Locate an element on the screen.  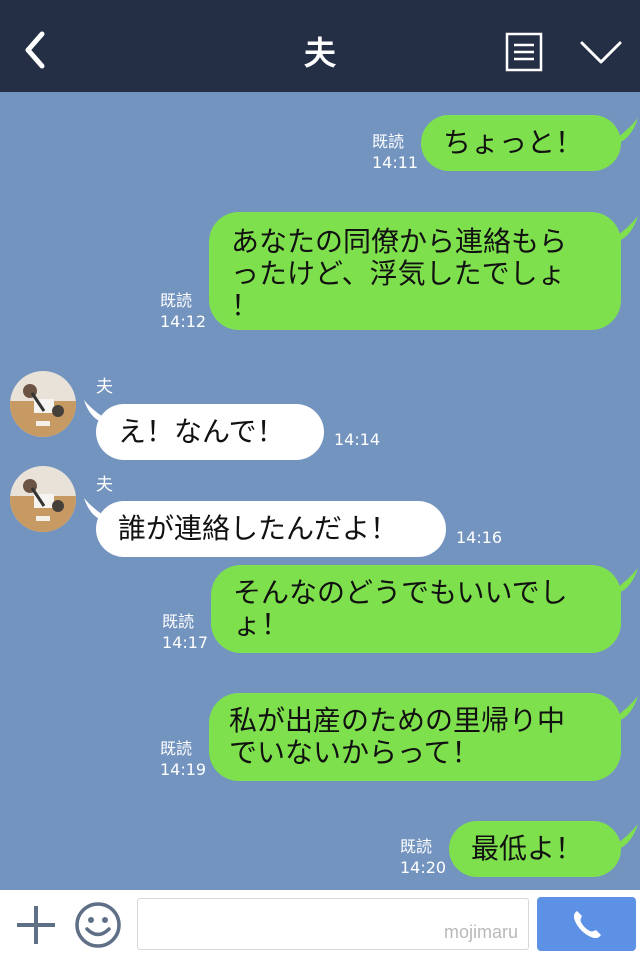
menu-button is located at coordinates (524, 52).